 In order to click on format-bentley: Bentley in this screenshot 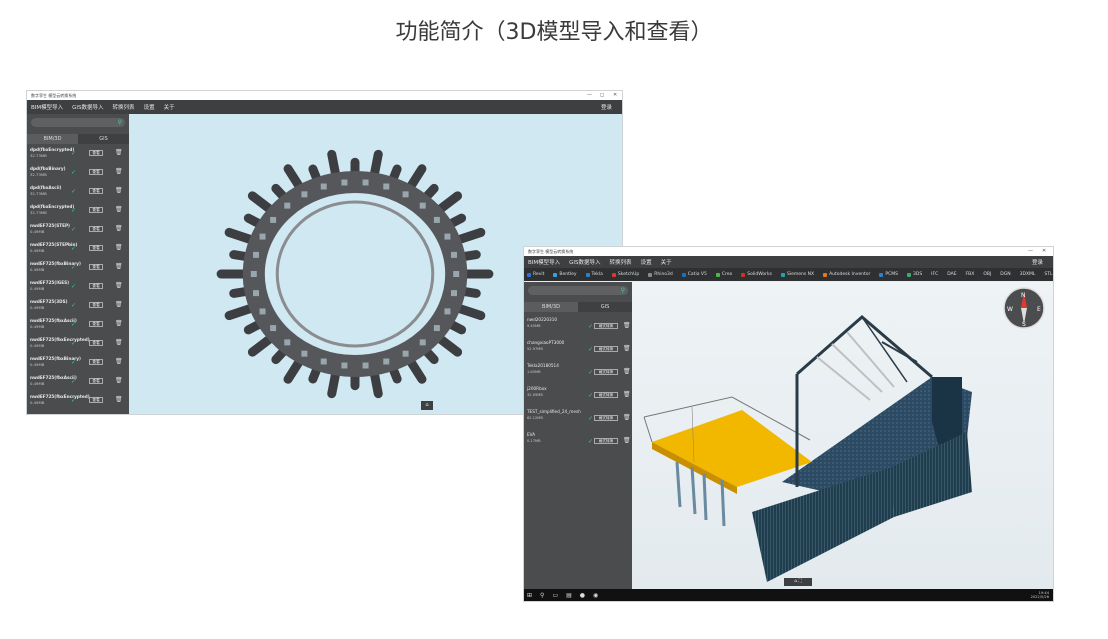, I will do `click(565, 274)`.